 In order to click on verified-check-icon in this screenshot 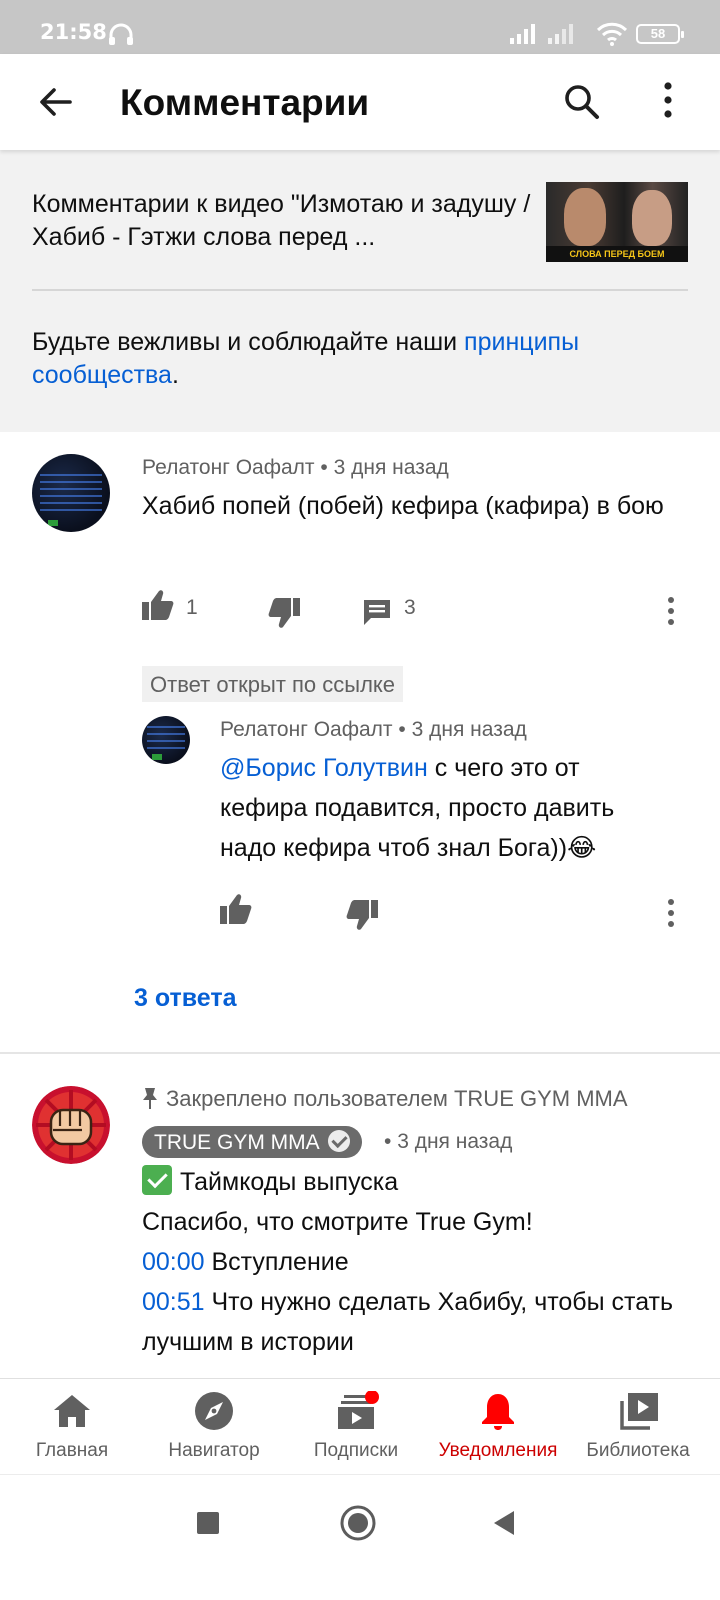, I will do `click(338, 1141)`.